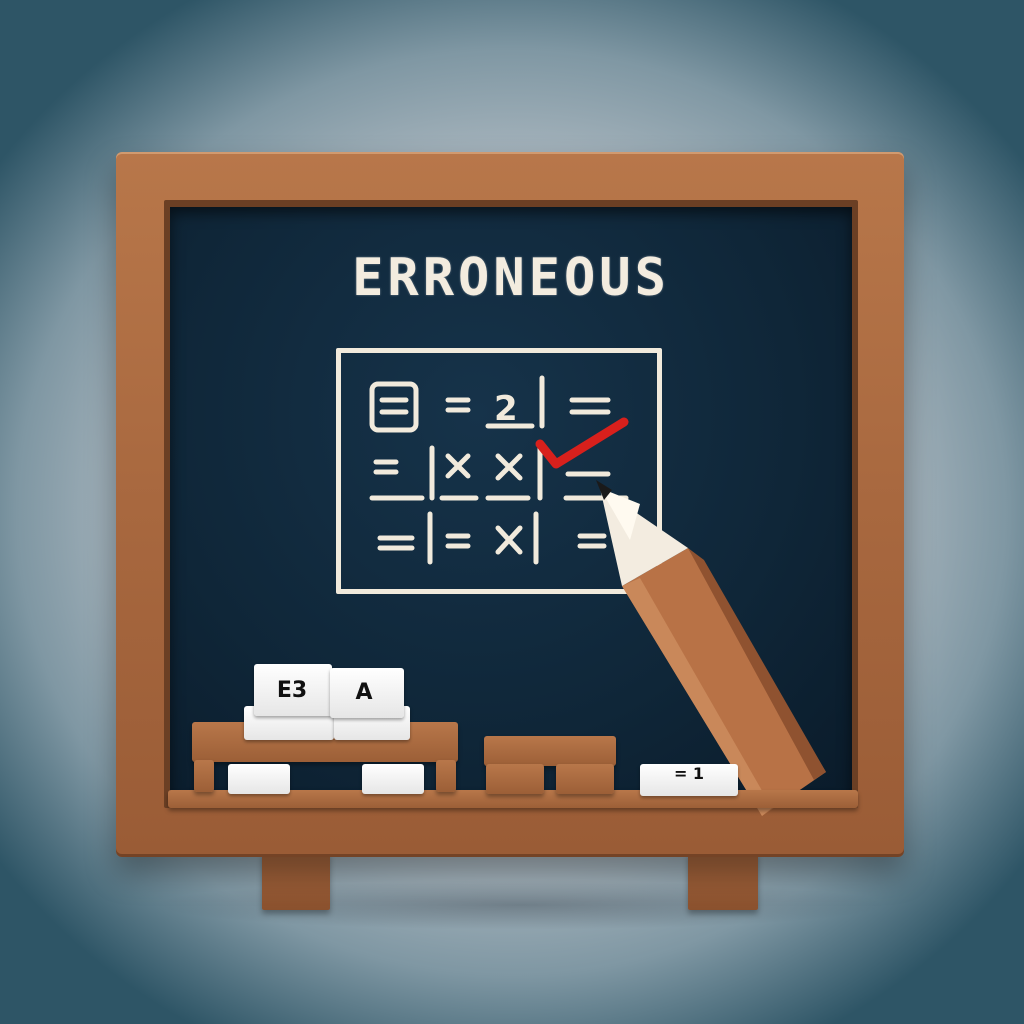 This screenshot has width=1024, height=1024. I want to click on letter-cube-right-label: A, so click(364, 692).